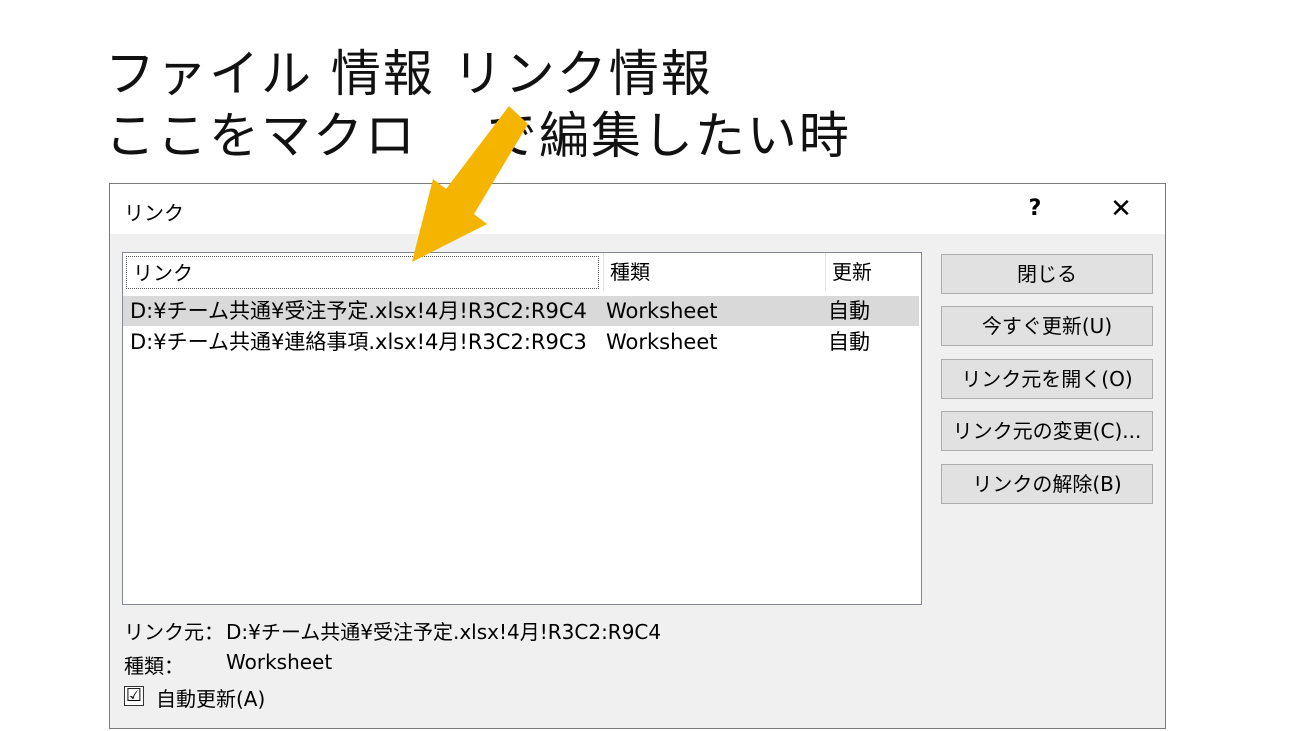 The image size is (1300, 731). What do you see at coordinates (1035, 209) in the screenshot?
I see `help-button: ?` at bounding box center [1035, 209].